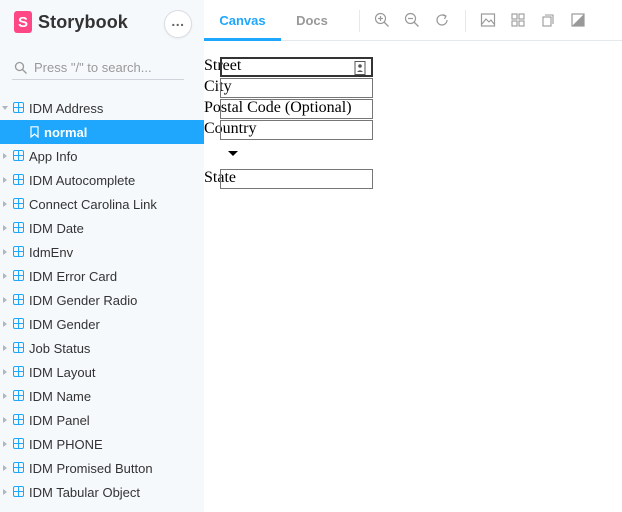 Image resolution: width=622 pixels, height=512 pixels. Describe the element at coordinates (102, 396) in the screenshot. I see `sidebar-item-idm-name: IDM Name` at that location.